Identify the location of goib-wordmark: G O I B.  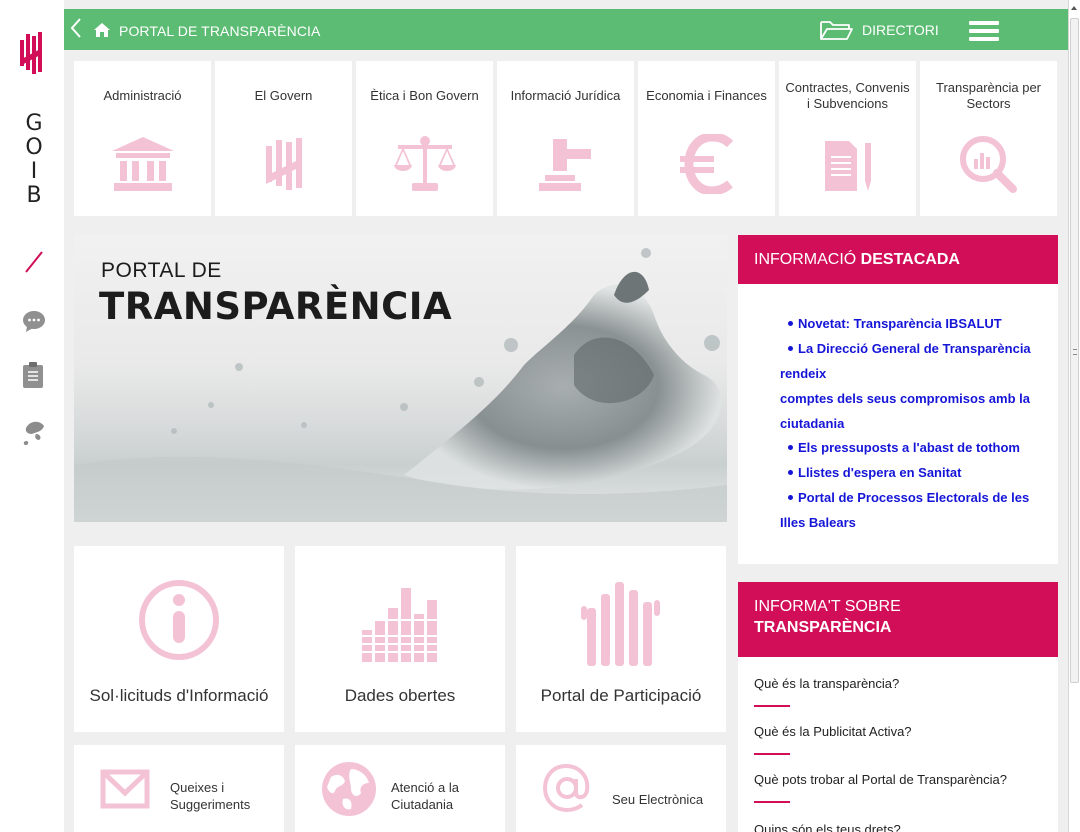
(34, 160).